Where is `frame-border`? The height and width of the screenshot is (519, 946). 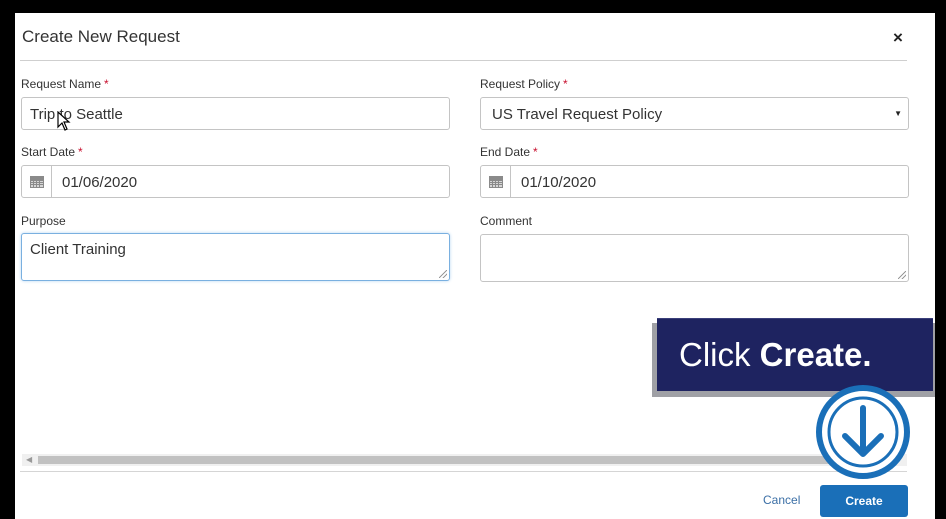
frame-border is located at coordinates (940, 259).